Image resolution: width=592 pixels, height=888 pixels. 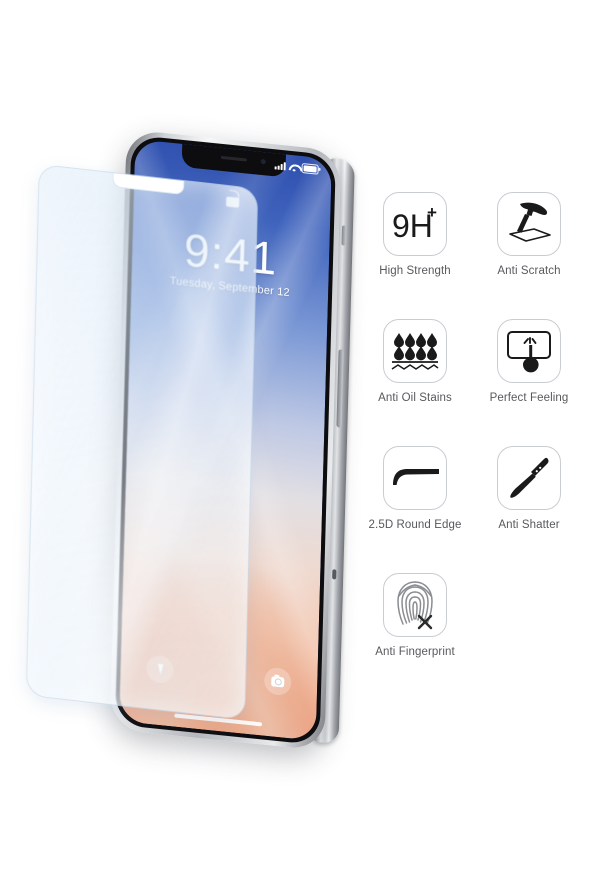 I want to click on feature-label: 2.5D Round Edge, so click(x=415, y=525).